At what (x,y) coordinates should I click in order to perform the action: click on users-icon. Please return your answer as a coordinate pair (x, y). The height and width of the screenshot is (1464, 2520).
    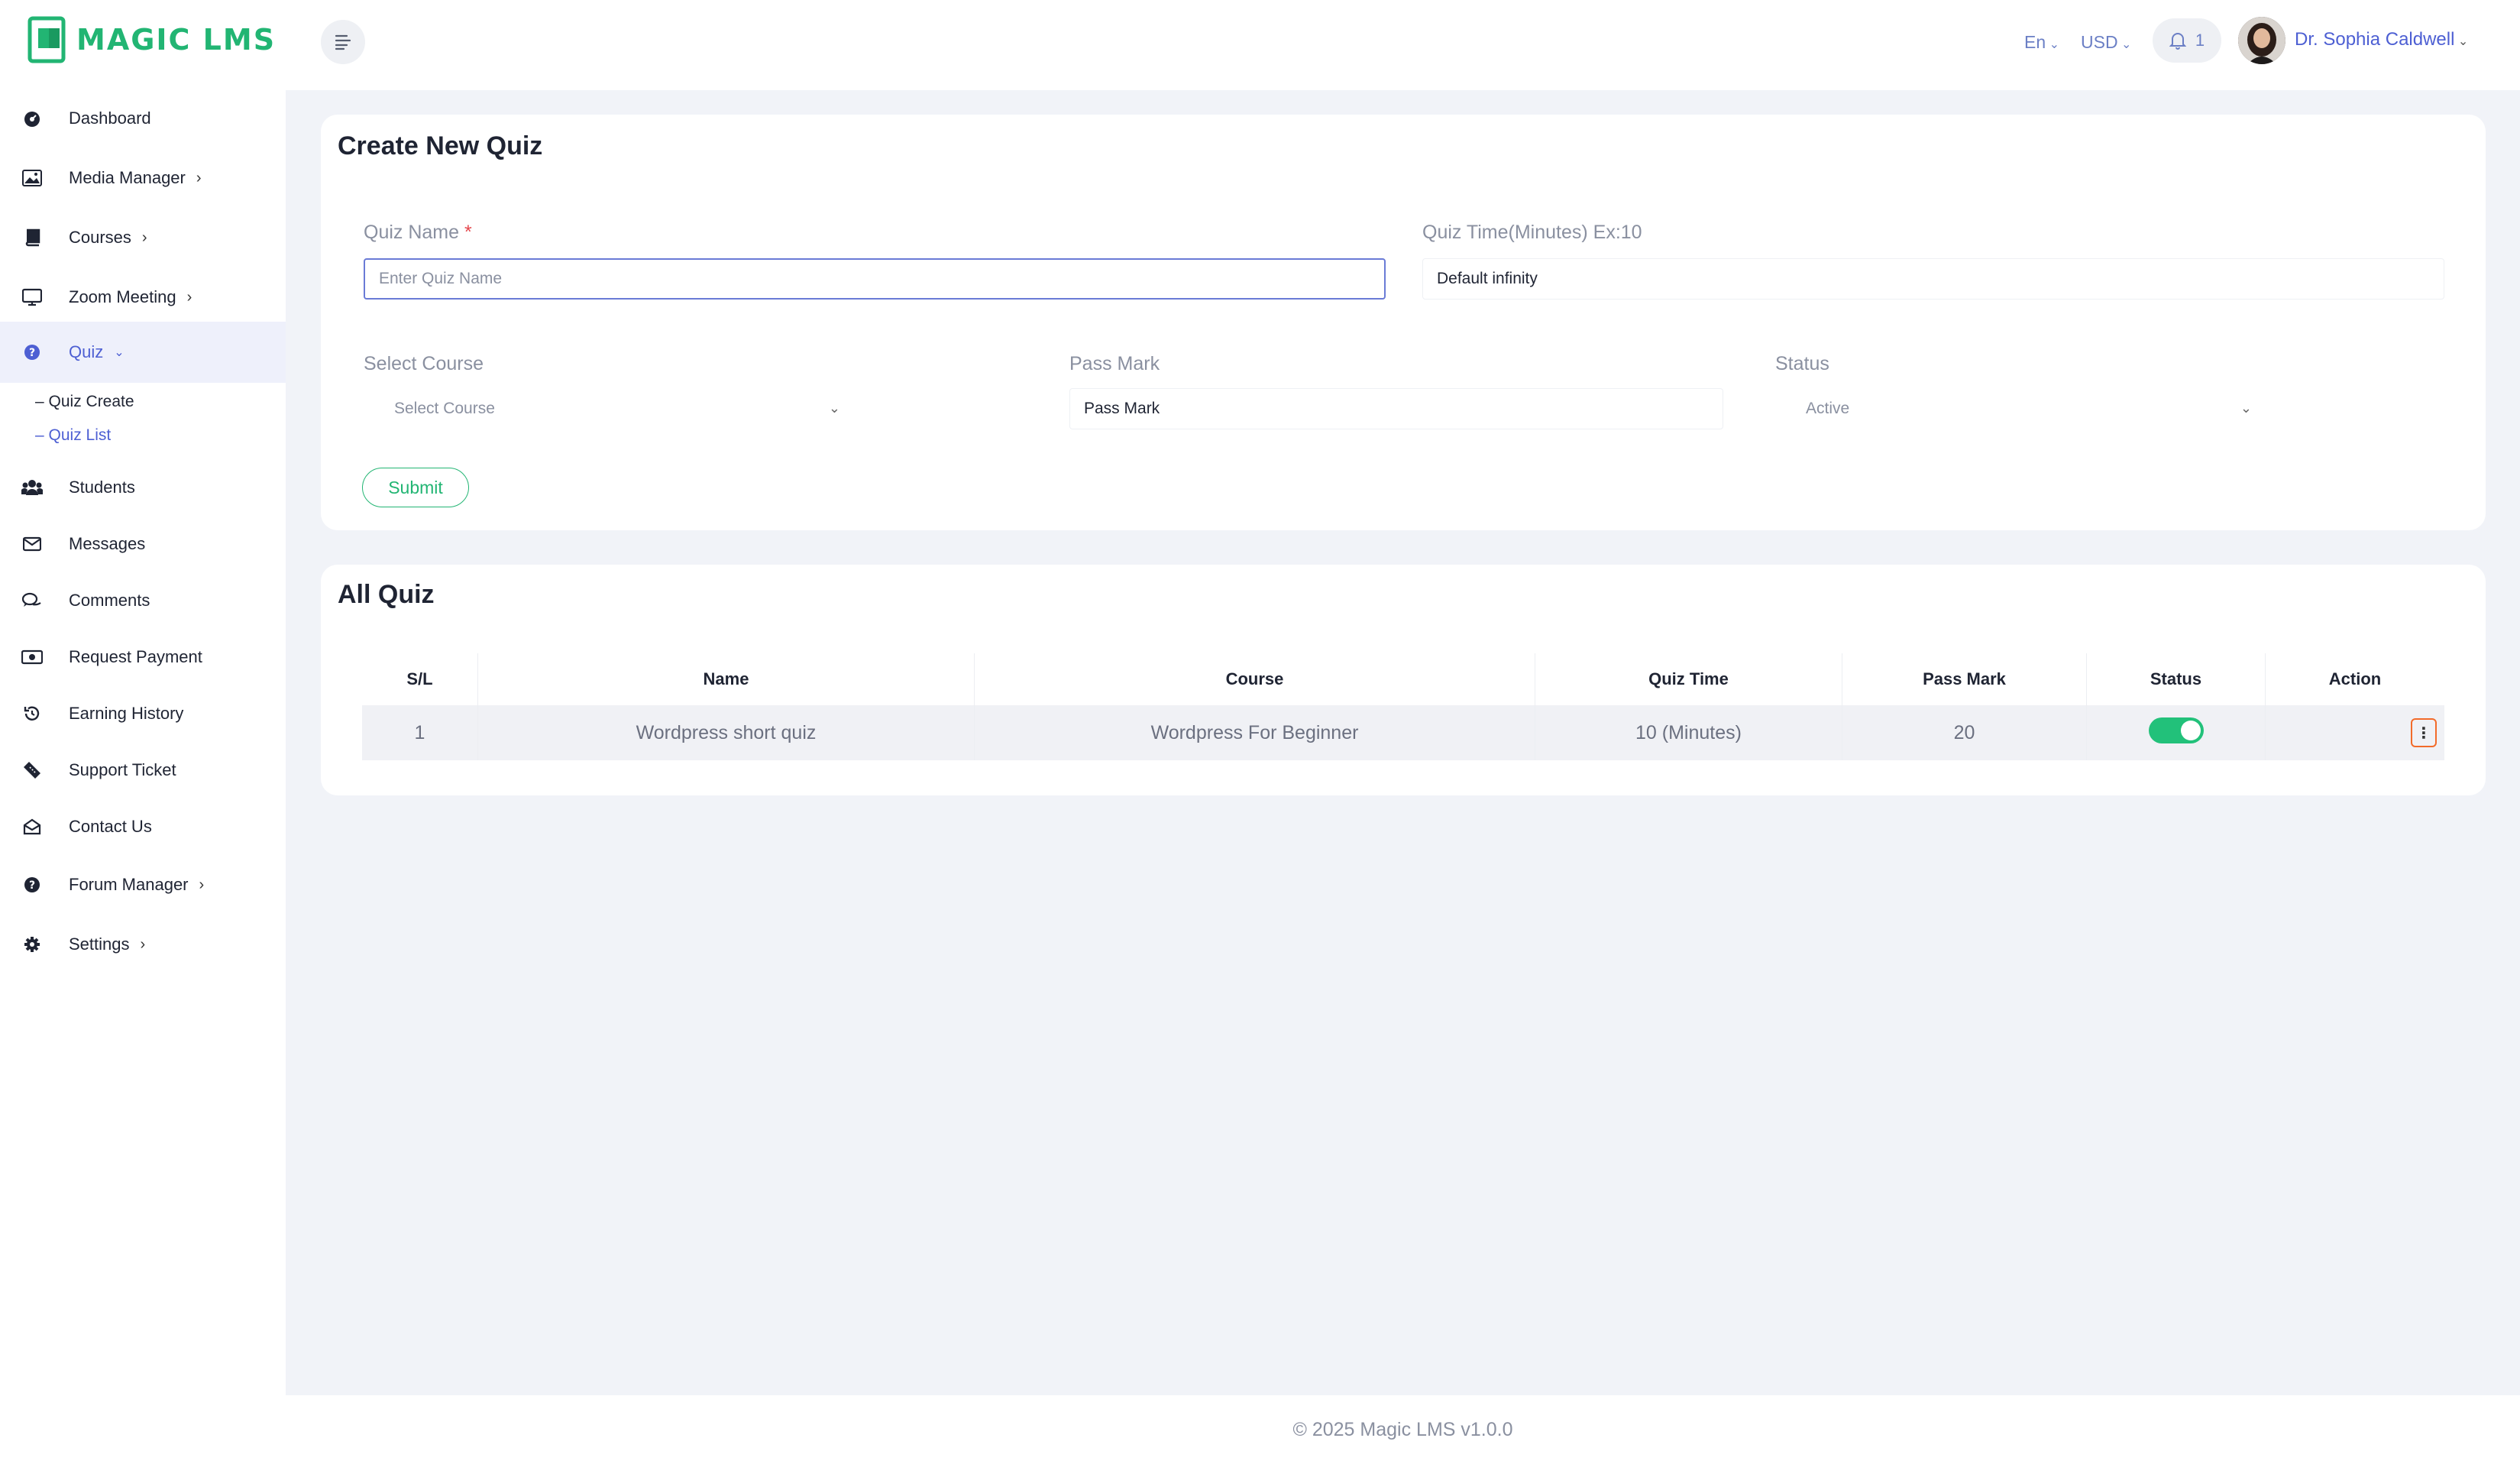
    Looking at the image, I should click on (32, 487).